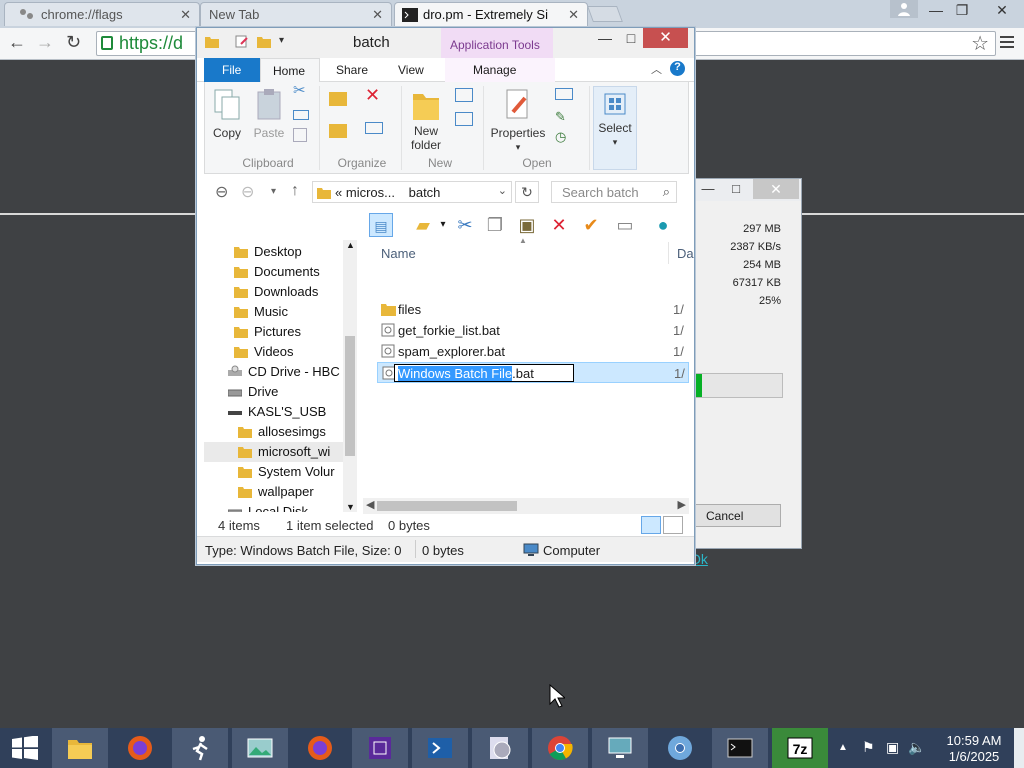 This screenshot has height=768, width=1024. I want to click on taskbar-chip-app, so click(380, 748).